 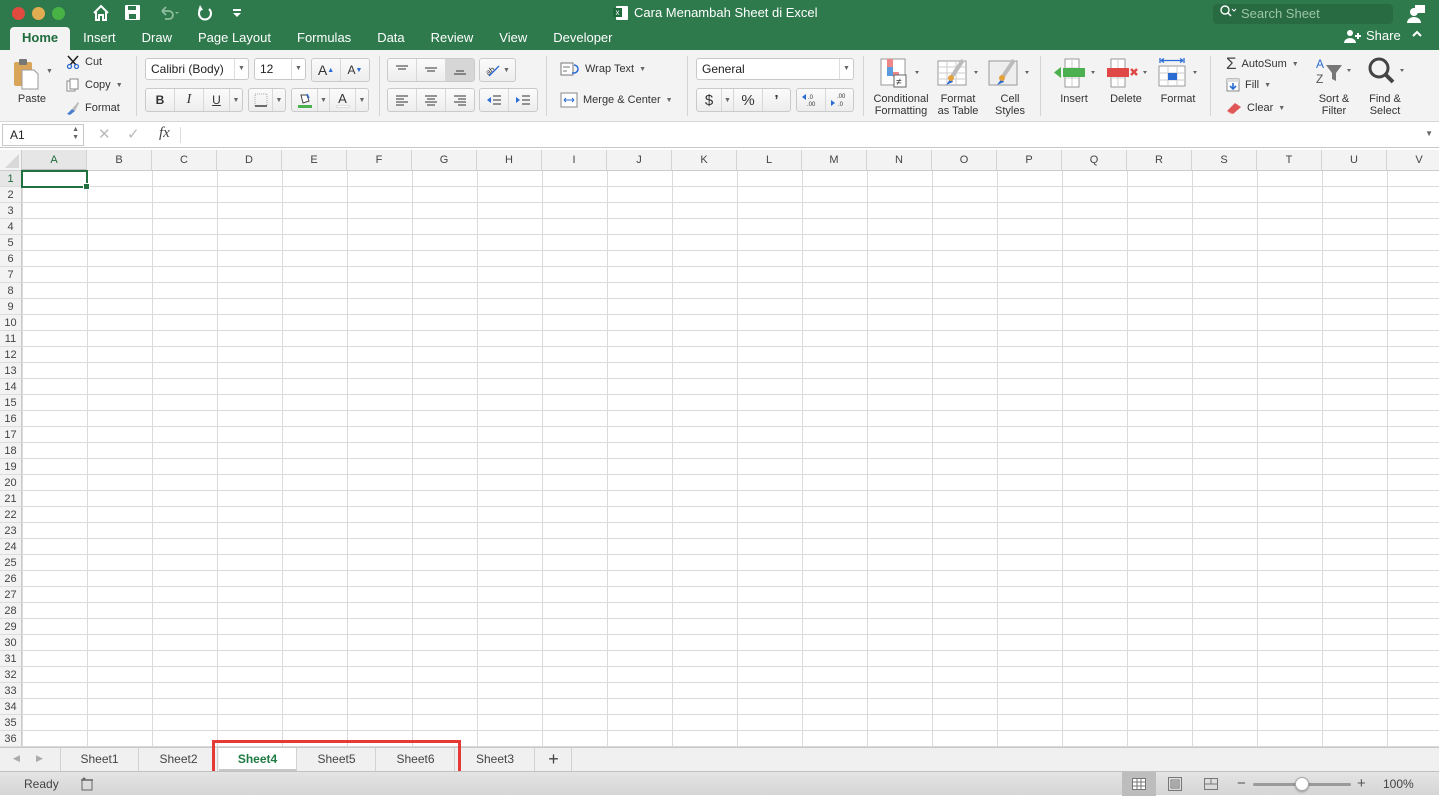 What do you see at coordinates (279, 100) in the screenshot?
I see `borders-dropdown: ▼` at bounding box center [279, 100].